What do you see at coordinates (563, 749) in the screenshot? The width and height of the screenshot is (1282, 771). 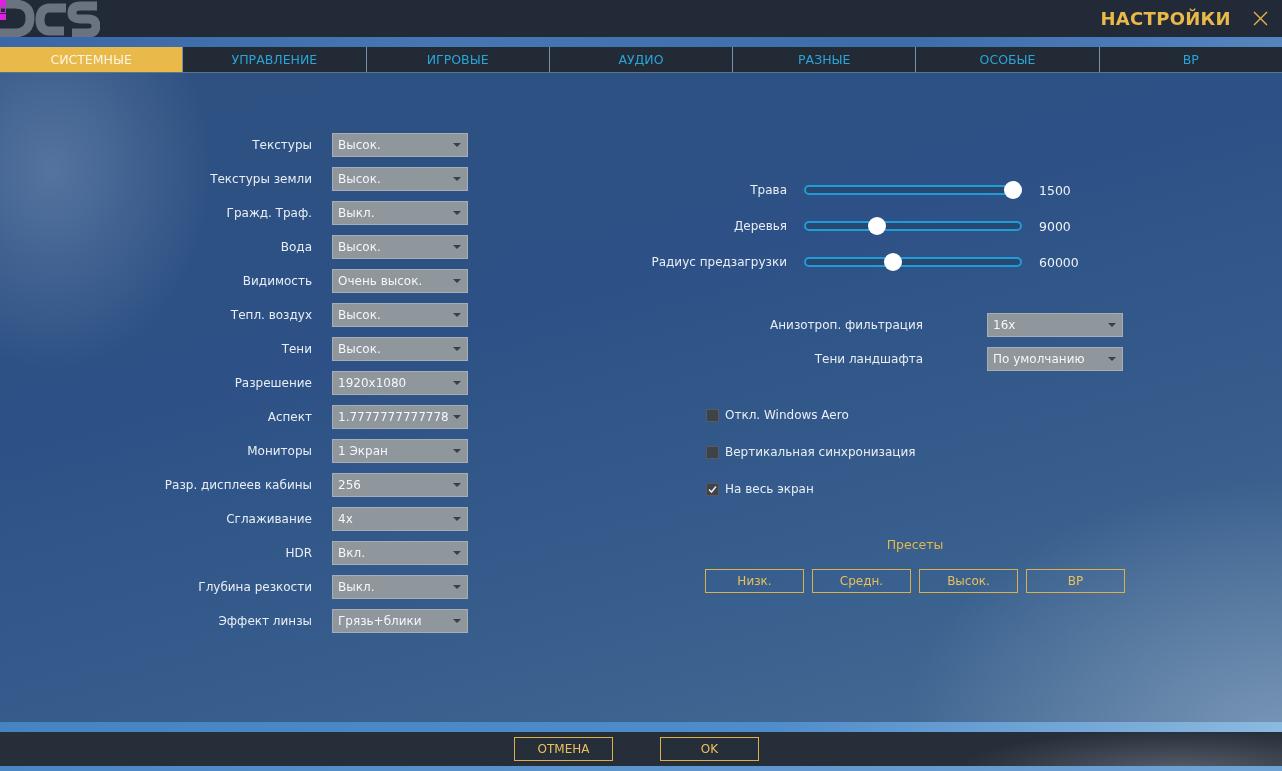 I see `cancel-button: ОТМЕНА` at bounding box center [563, 749].